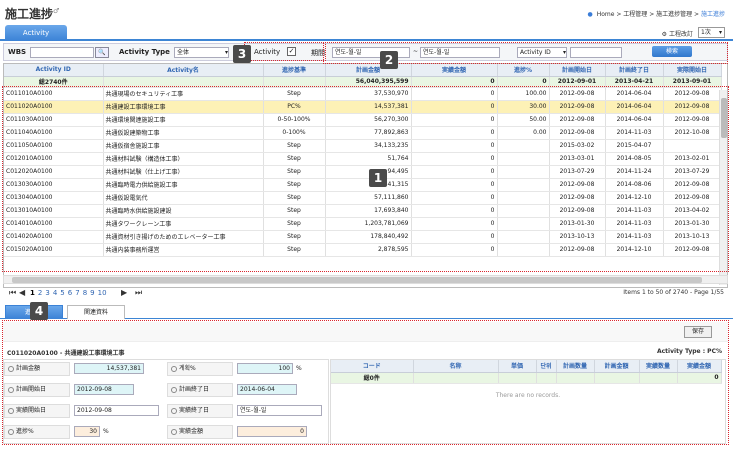 The image size is (733, 452). I want to click on annotation-badge-2: 2, so click(389, 60).